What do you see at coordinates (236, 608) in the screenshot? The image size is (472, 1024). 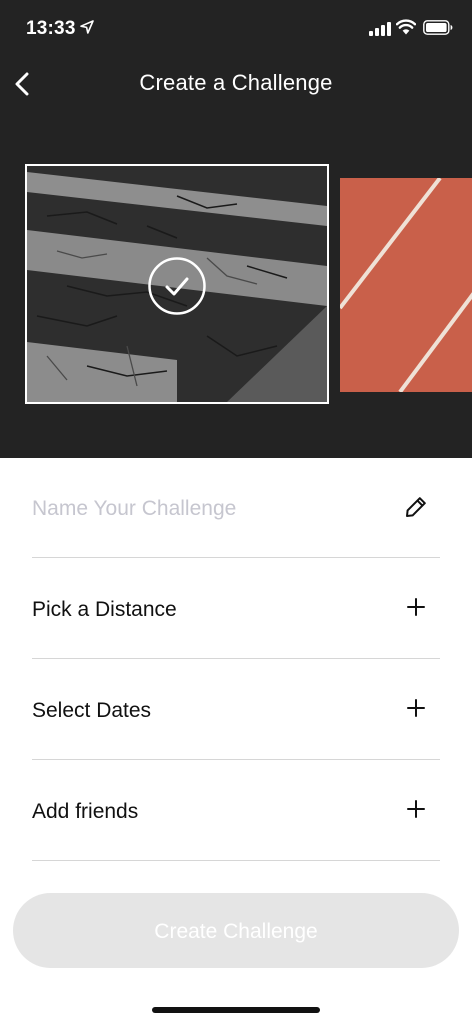 I see `pick-distance-row: Pick a Distance` at bounding box center [236, 608].